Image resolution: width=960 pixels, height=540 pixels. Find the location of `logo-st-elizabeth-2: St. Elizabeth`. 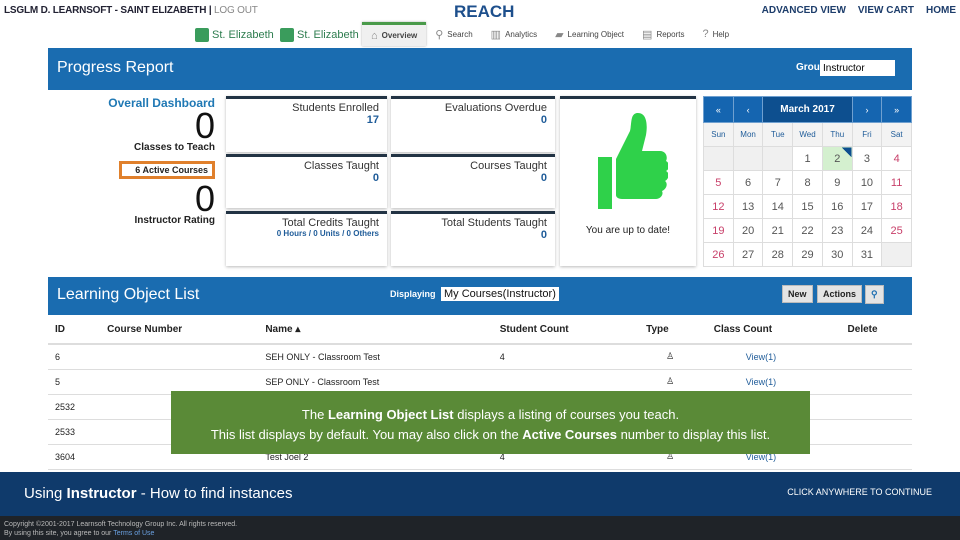

logo-st-elizabeth-2: St. Elizabeth is located at coordinates (319, 35).